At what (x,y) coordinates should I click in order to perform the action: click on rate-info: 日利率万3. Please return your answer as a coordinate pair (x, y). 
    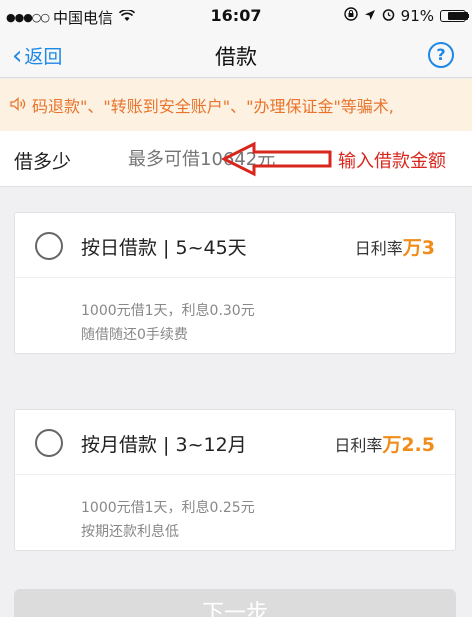
    Looking at the image, I should click on (395, 246).